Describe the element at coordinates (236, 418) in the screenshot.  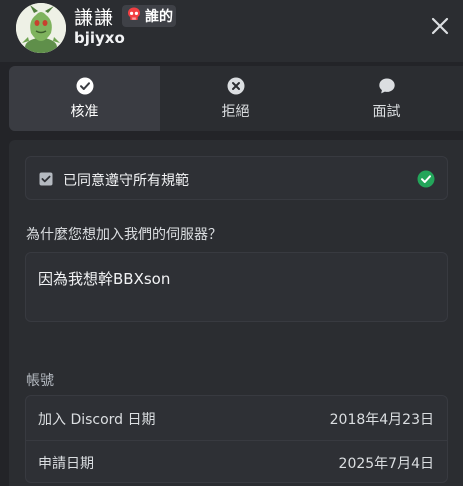
I see `account-row: 加入 Discord 日期 2018年4月23日` at that location.